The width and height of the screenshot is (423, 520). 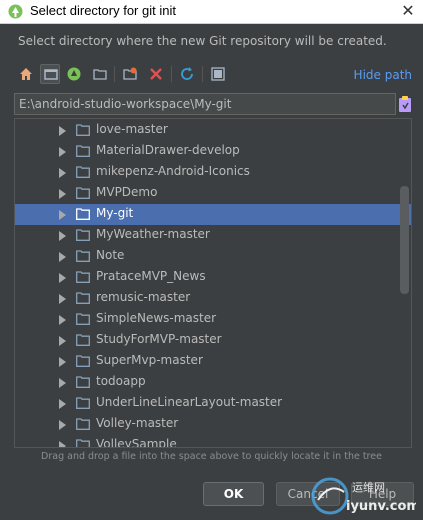 I want to click on tree-row-label: StudyForMVP-master, so click(x=159, y=339).